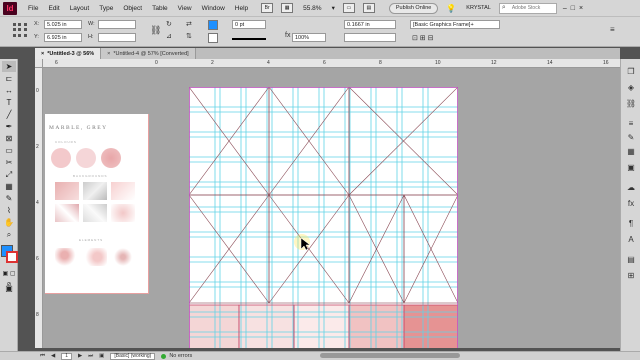 The image size is (640, 360). What do you see at coordinates (312, 8) in the screenshot?
I see `zoom-level: 55.8%` at bounding box center [312, 8].